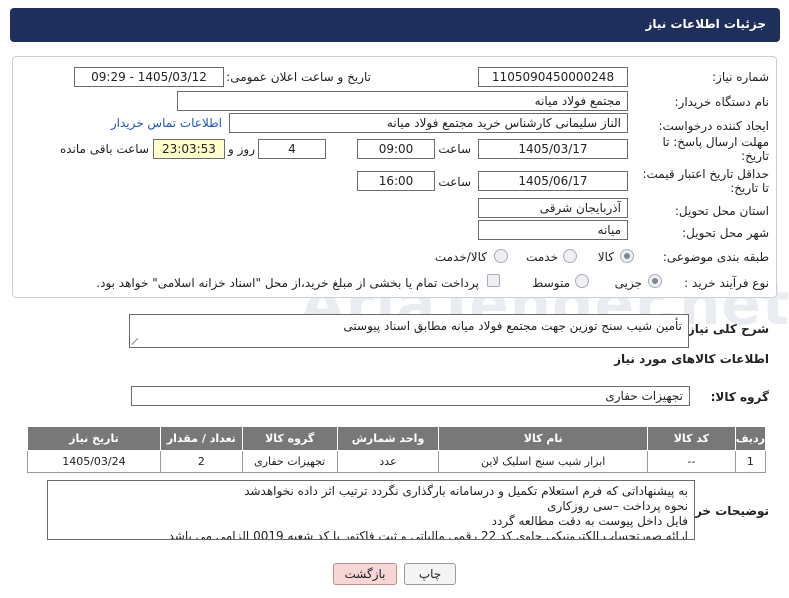 The height and width of the screenshot is (598, 789). Describe the element at coordinates (705, 174) in the screenshot. I see `validity-label-line1: حداقل تاریخ اعتبار قیمت:` at that location.